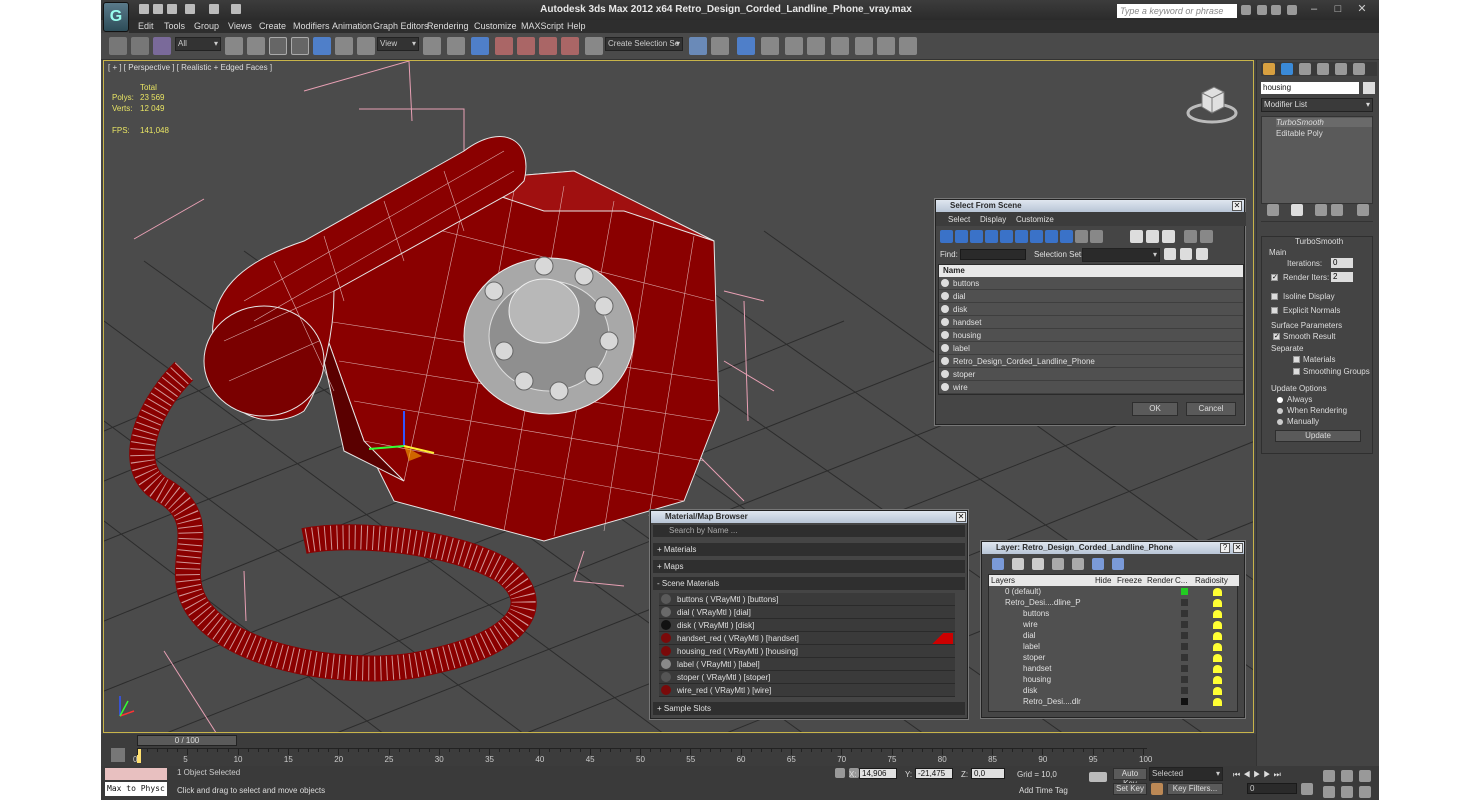  Describe the element at coordinates (840, 773) in the screenshot. I see `selection-lock-icon` at that location.